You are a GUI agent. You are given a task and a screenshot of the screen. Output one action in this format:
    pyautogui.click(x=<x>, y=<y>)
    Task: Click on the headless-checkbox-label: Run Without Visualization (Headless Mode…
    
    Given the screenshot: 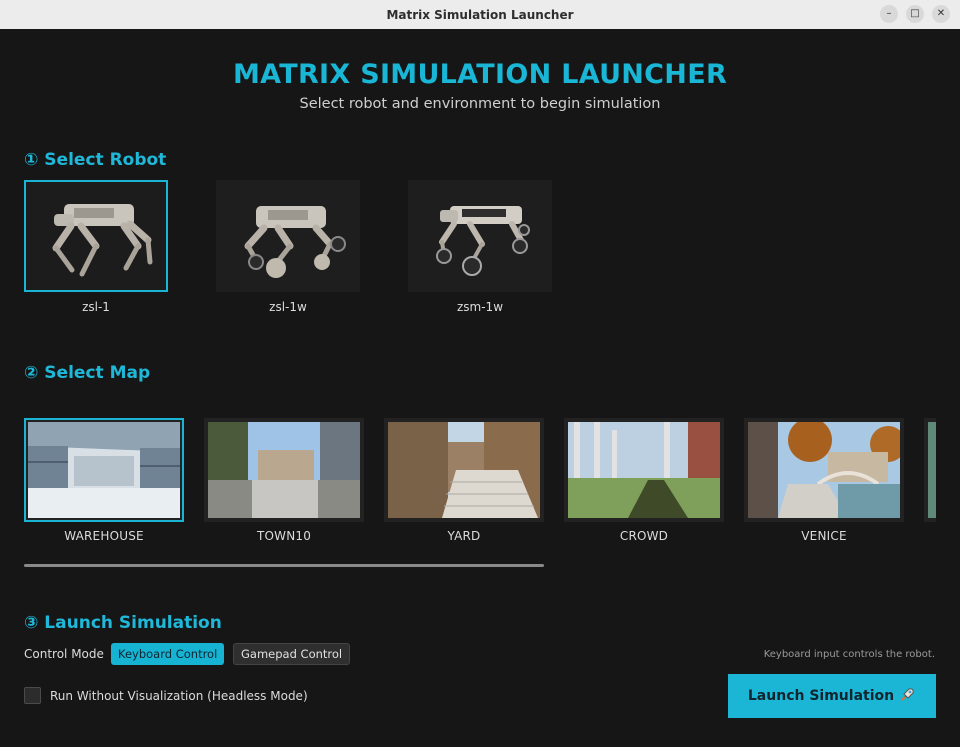 What is the action you would take?
    pyautogui.click(x=179, y=696)
    